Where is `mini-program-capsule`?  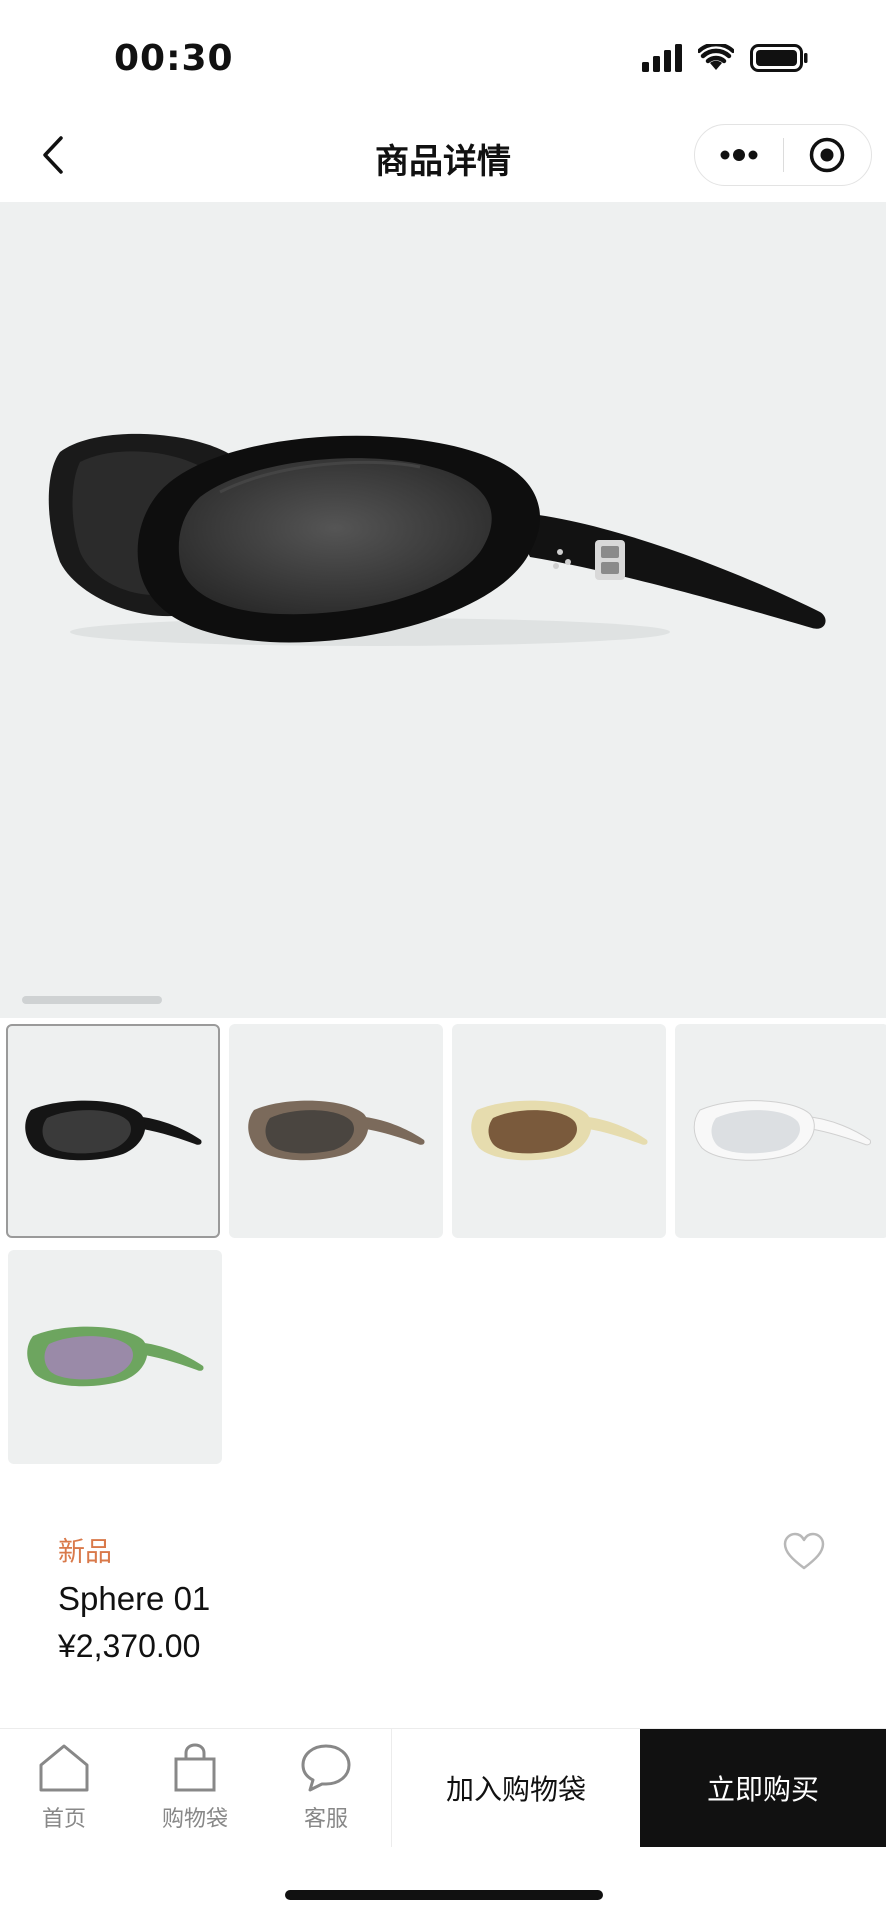 mini-program-capsule is located at coordinates (783, 155).